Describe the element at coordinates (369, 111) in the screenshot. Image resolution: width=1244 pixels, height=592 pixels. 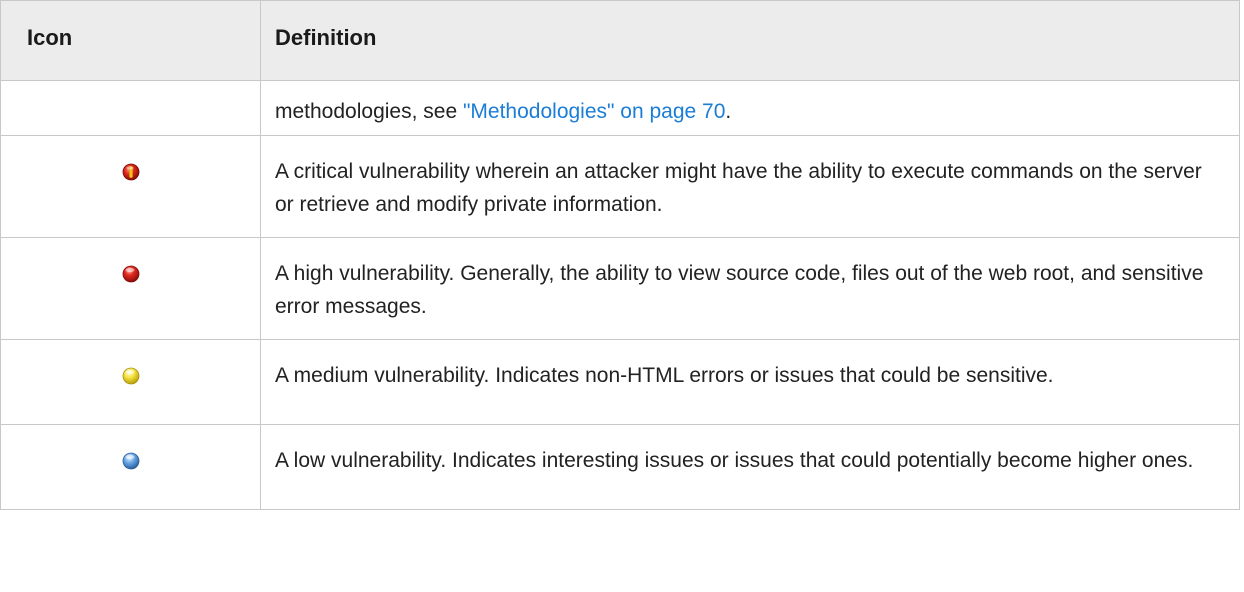
I see `continuation-text: methodologies, see` at that location.